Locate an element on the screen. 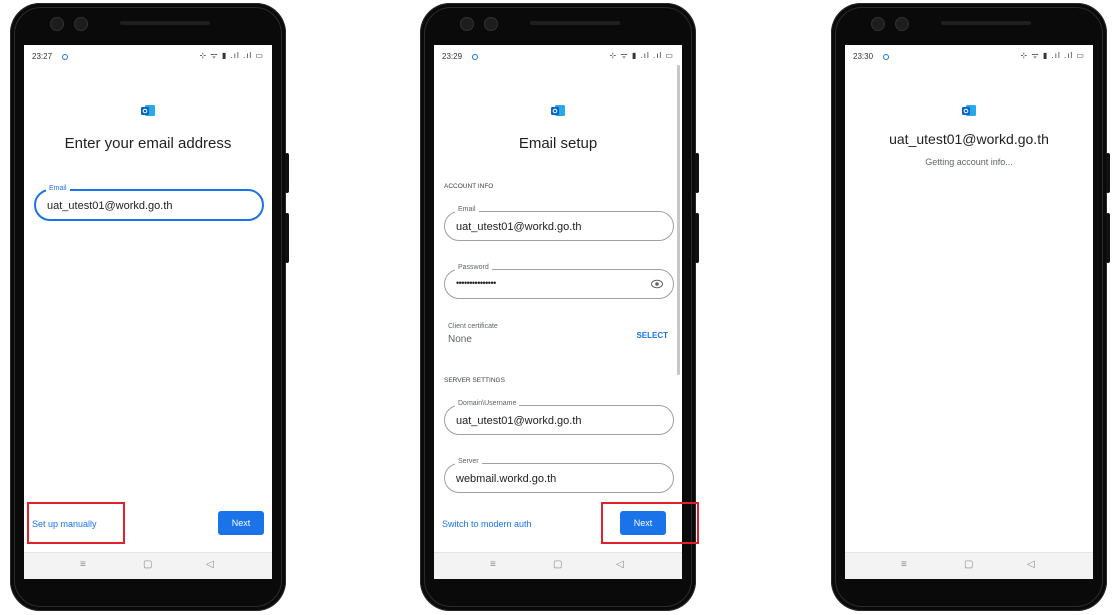  status-bar: 23:29 ⊹ ᯤ ▮ .ıl .ıl ▭ is located at coordinates (558, 56).